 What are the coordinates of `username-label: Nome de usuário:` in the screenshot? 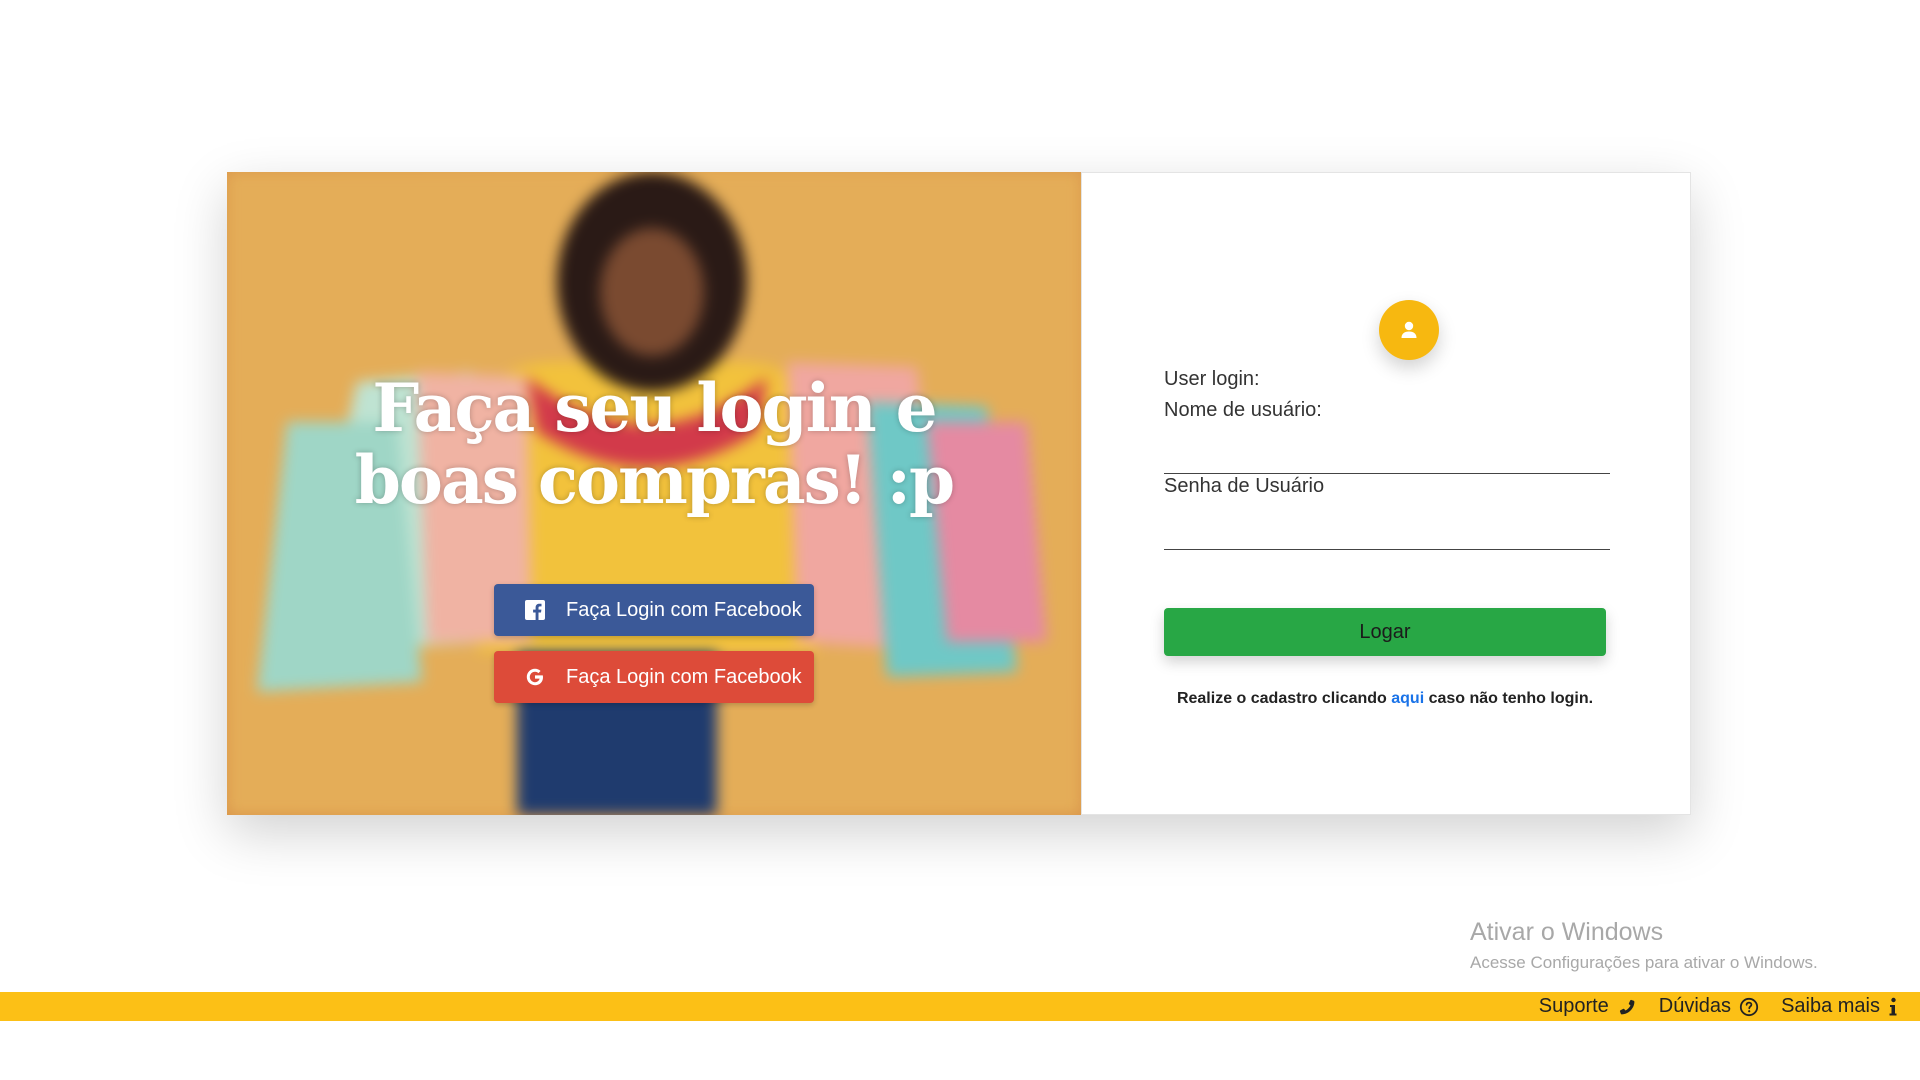 It's located at (1243, 410).